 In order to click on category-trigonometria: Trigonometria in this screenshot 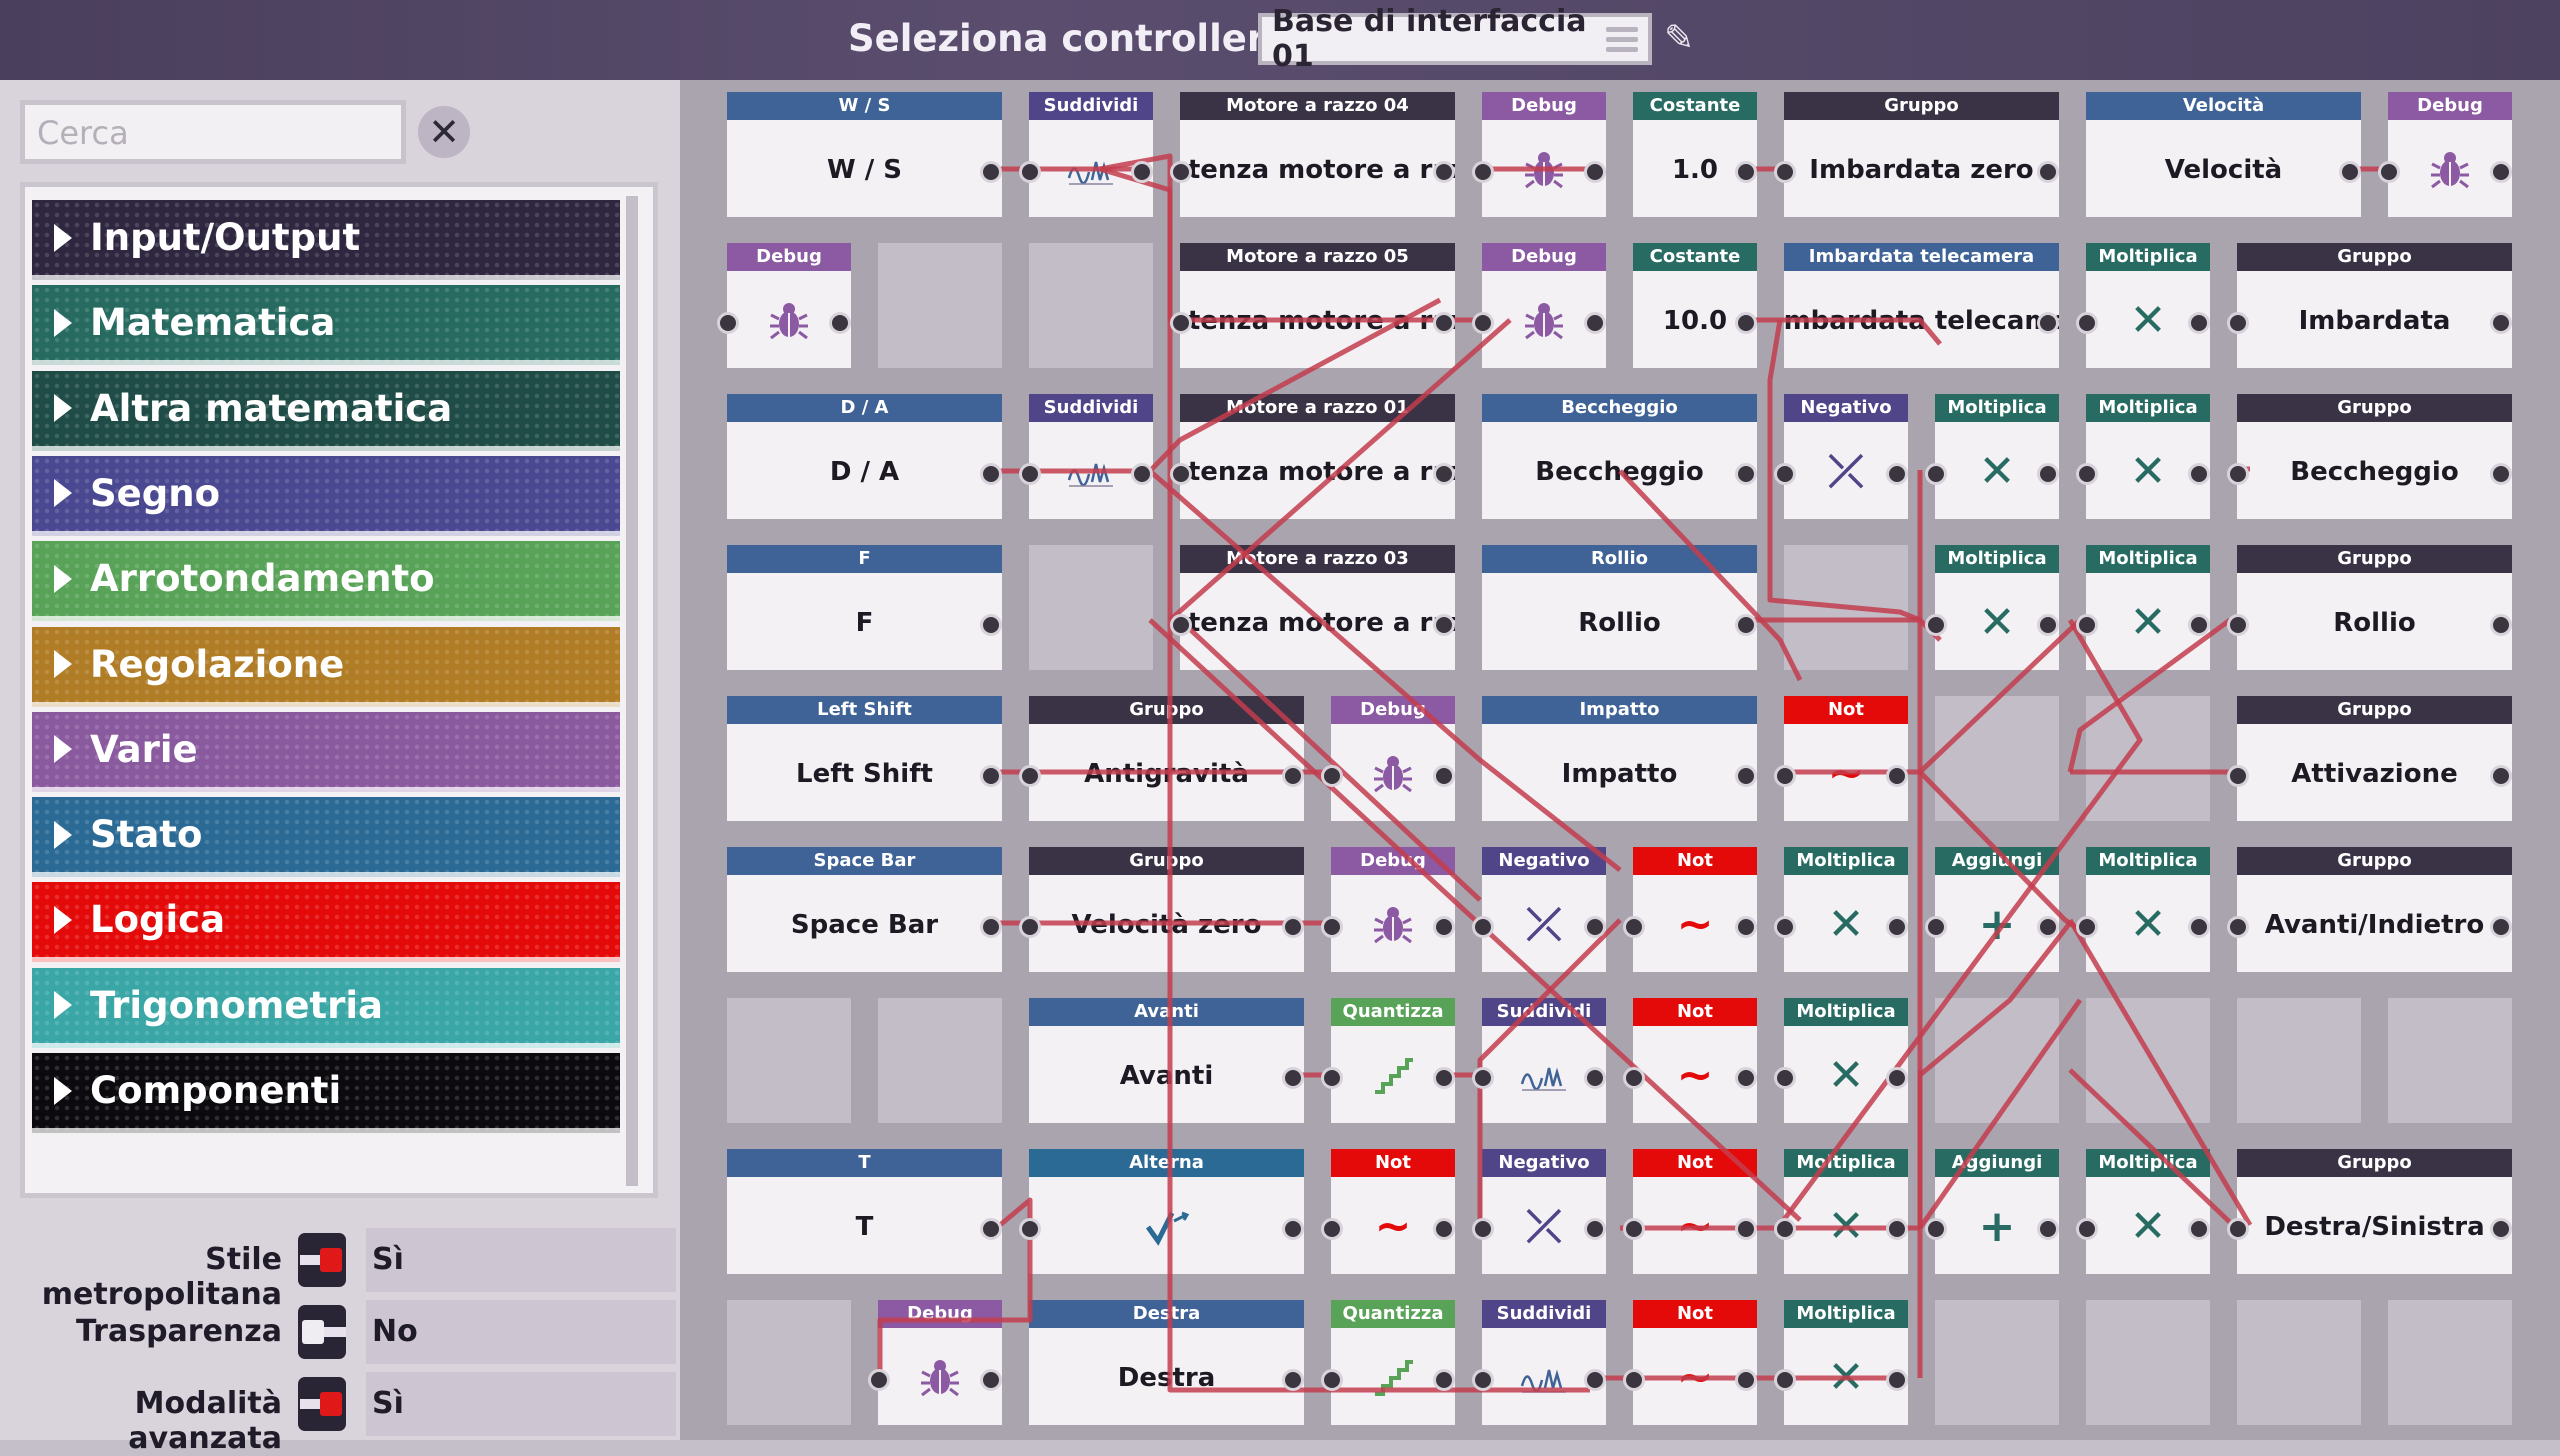, I will do `click(326, 1007)`.